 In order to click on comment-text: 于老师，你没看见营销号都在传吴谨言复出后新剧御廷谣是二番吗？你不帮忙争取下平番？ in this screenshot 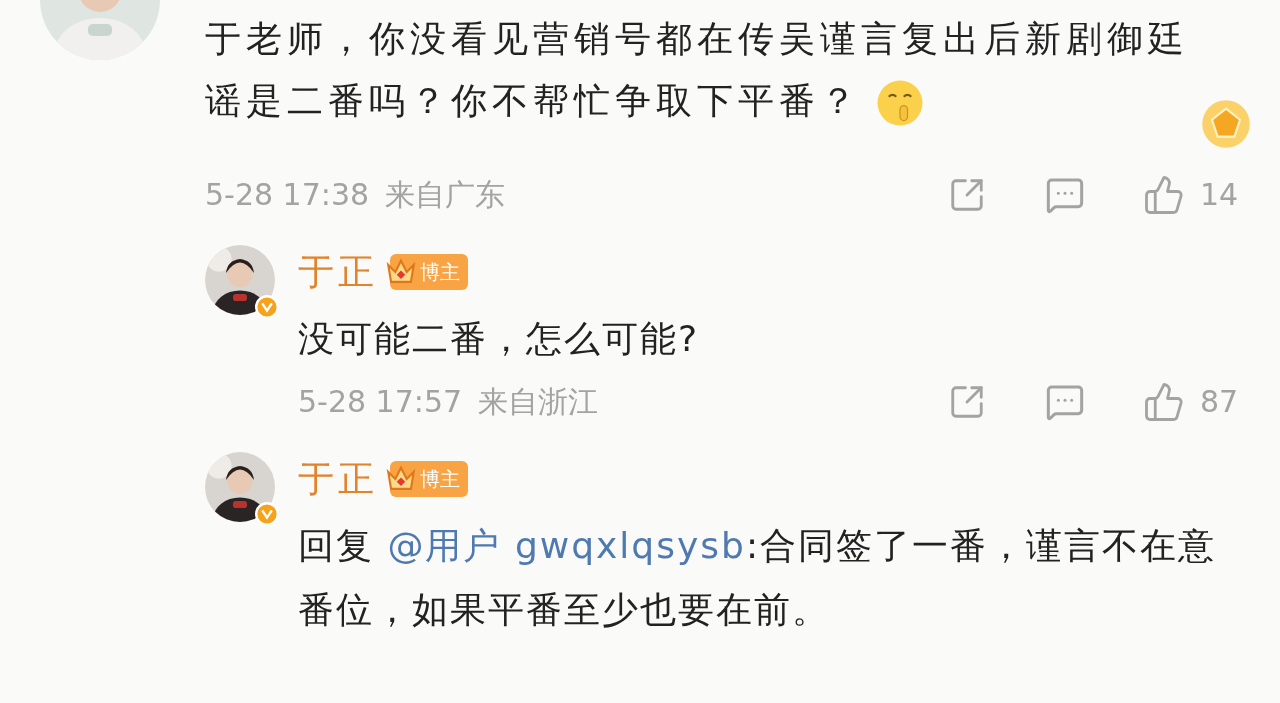, I will do `click(705, 70)`.